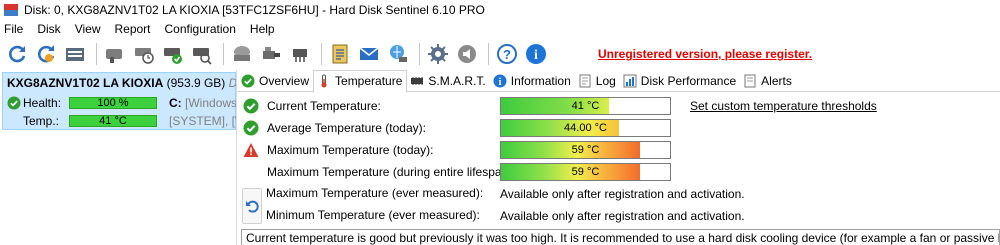  Describe the element at coordinates (48, 29) in the screenshot. I see `menu-disk: Disk` at that location.